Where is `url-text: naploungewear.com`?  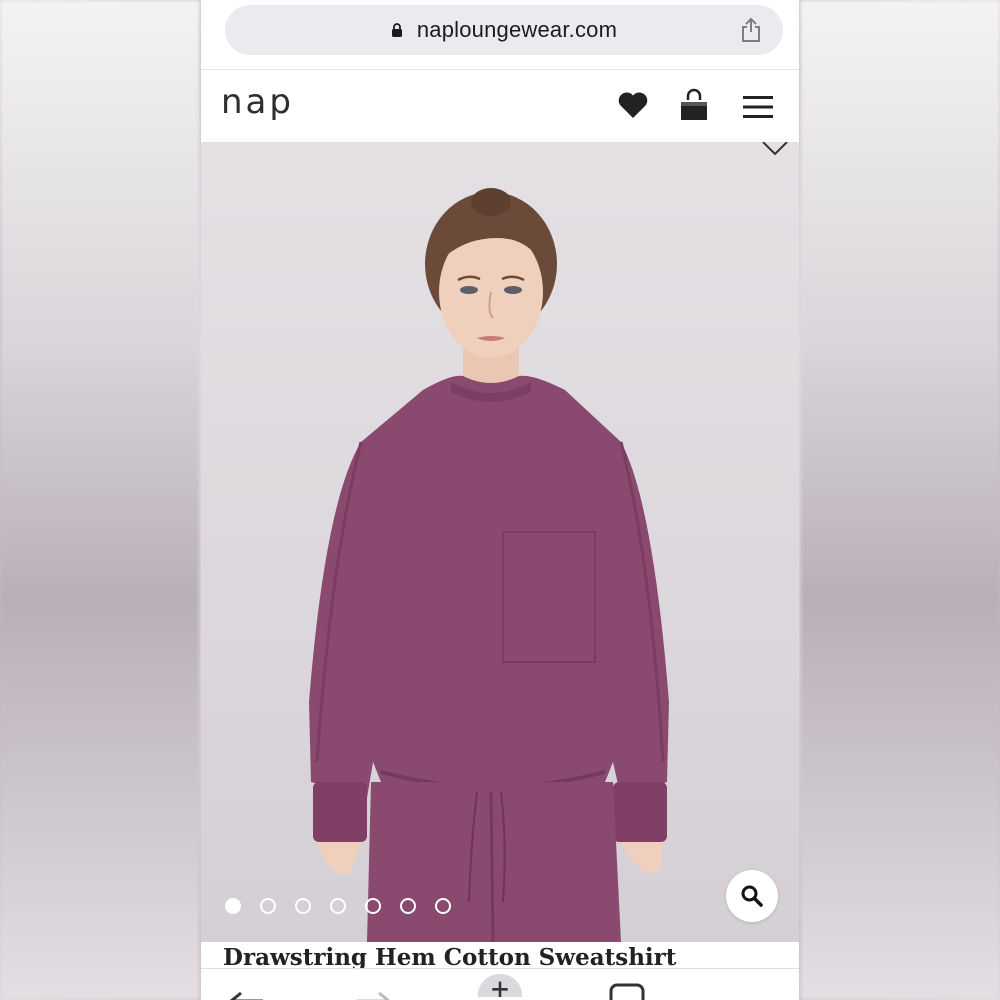
url-text: naploungewear.com is located at coordinates (517, 29).